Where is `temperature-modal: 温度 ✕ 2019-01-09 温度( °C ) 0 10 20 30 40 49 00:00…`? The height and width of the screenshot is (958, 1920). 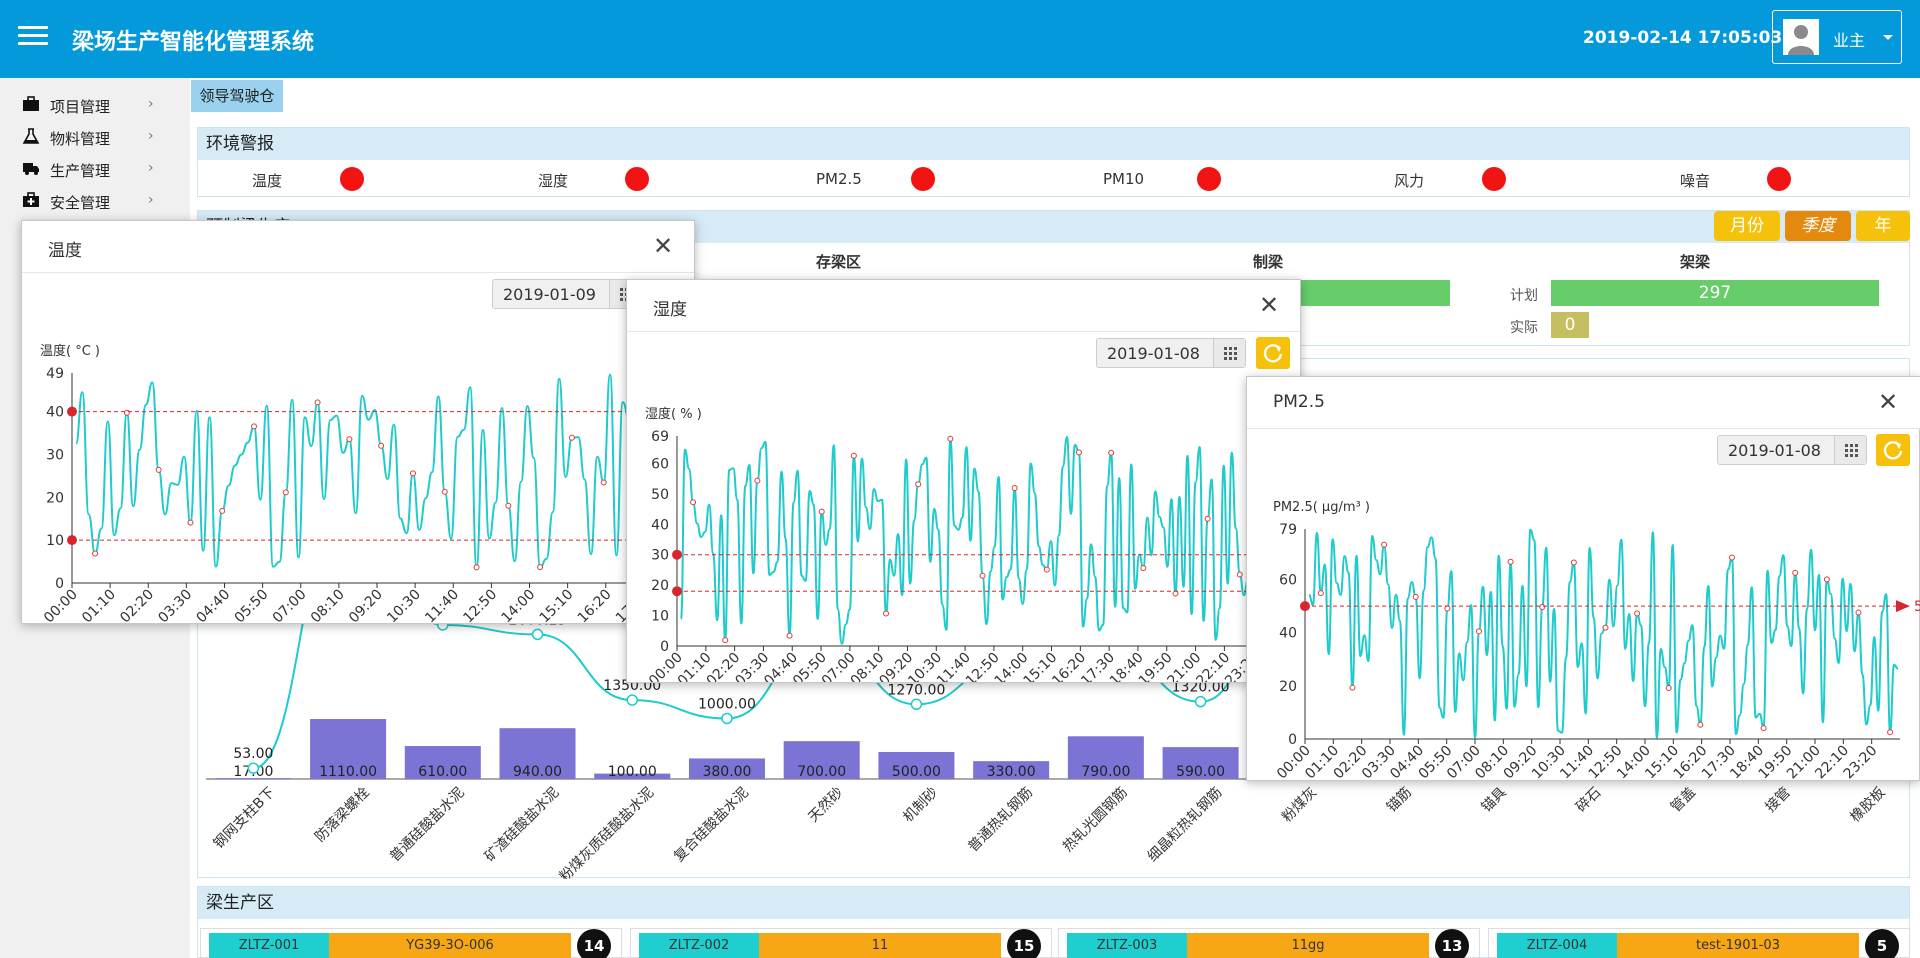
temperature-modal: 温度 ✕ 2019-01-09 温度( °C ) 0 10 20 30 40 49 00:00… is located at coordinates (358, 422).